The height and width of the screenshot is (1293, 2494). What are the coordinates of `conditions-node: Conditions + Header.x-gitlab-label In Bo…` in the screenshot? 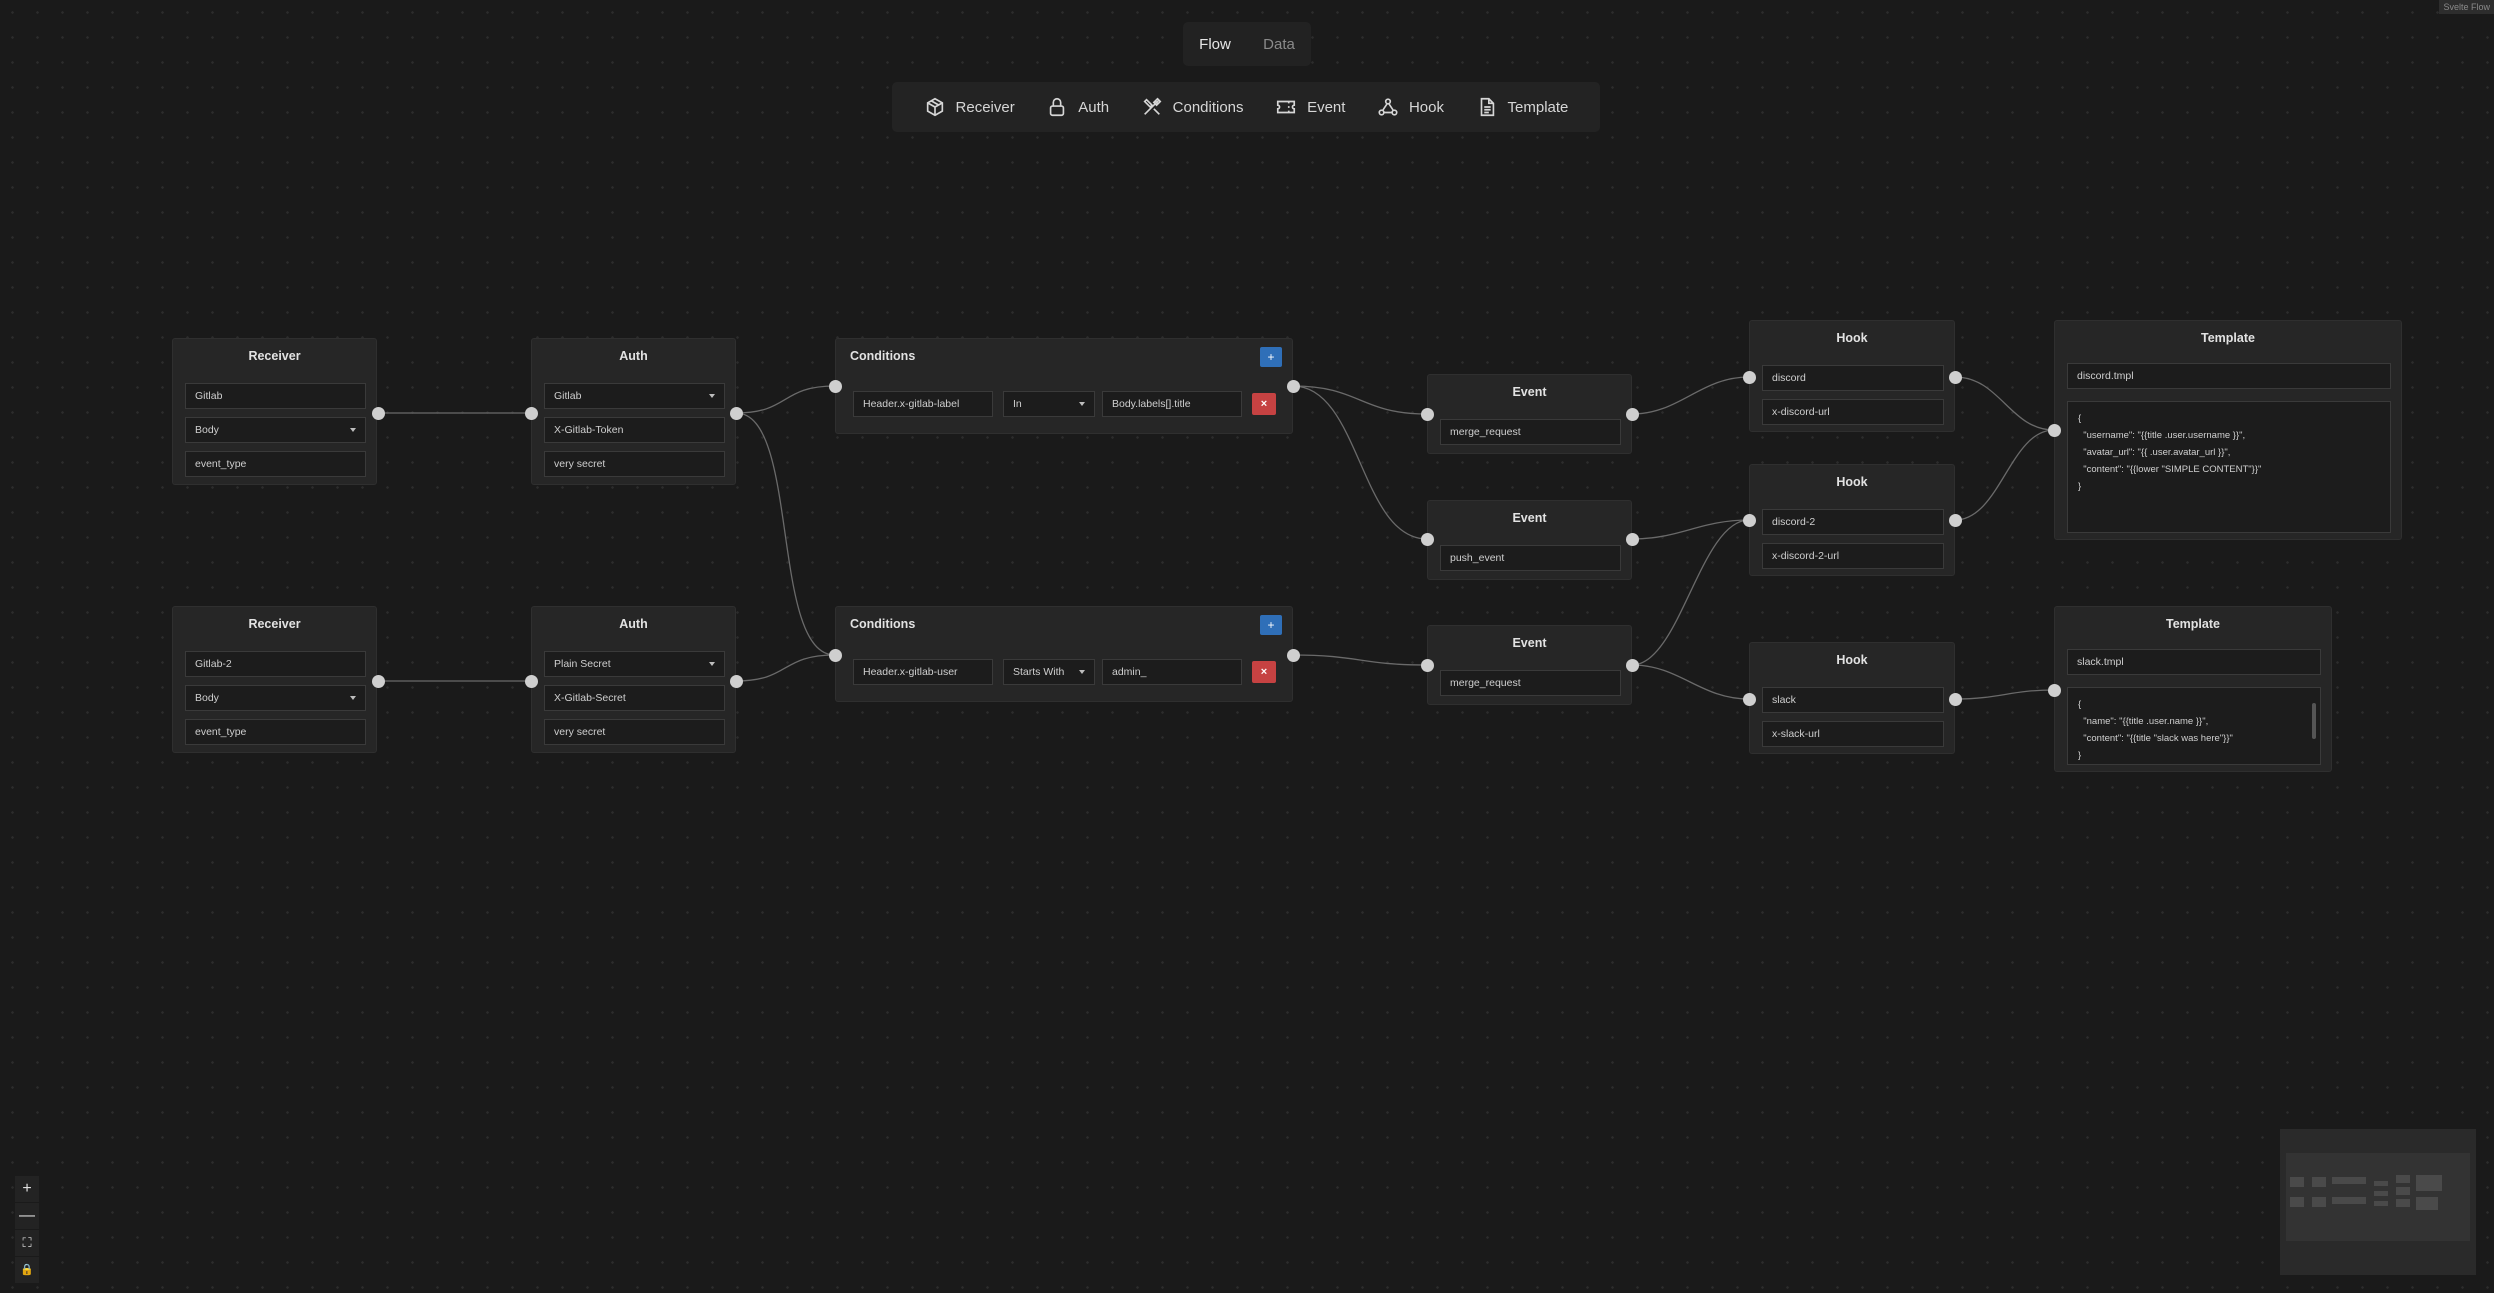 It's located at (1064, 386).